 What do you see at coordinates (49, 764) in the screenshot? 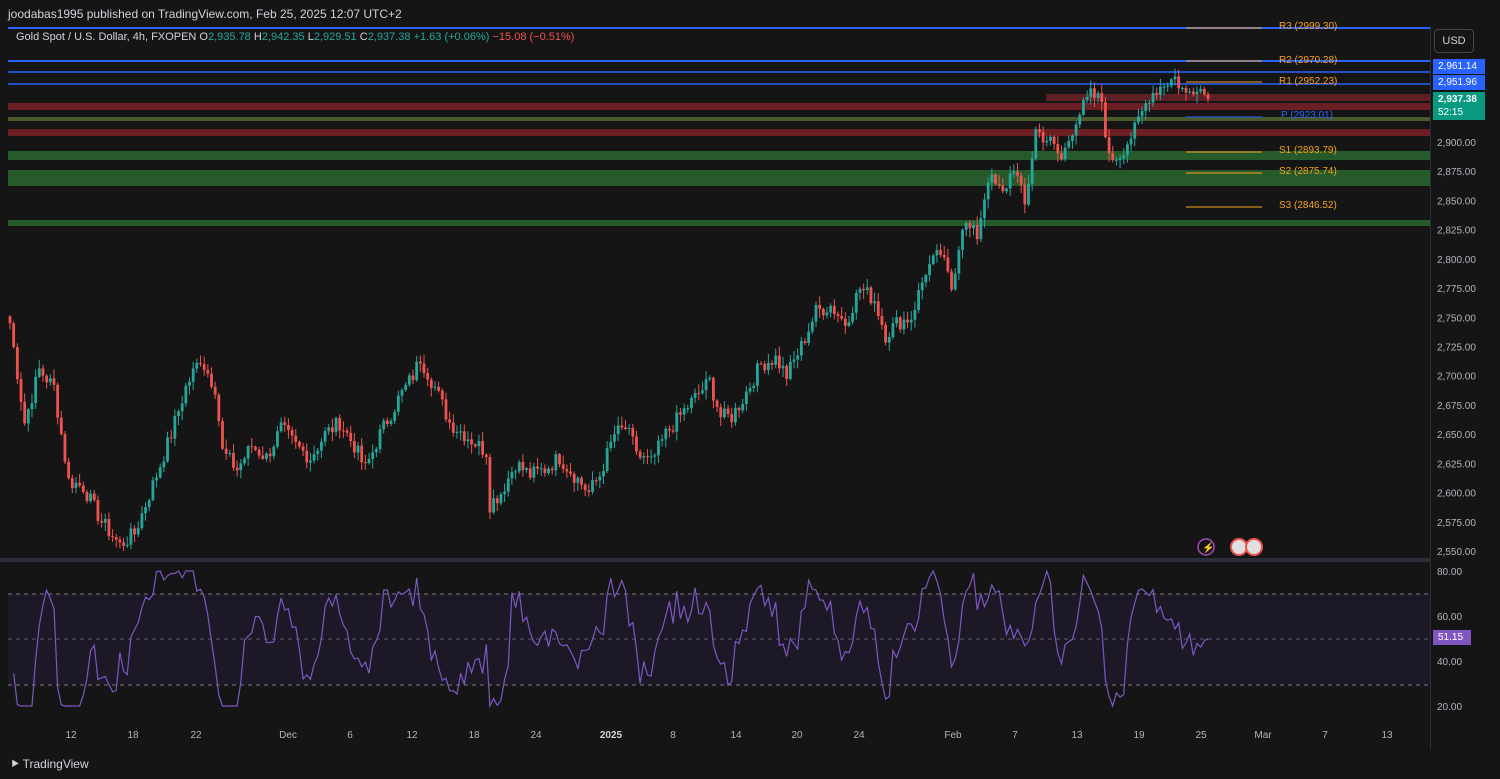
I see `tradingview-logo: ⯈ TradingView` at bounding box center [49, 764].